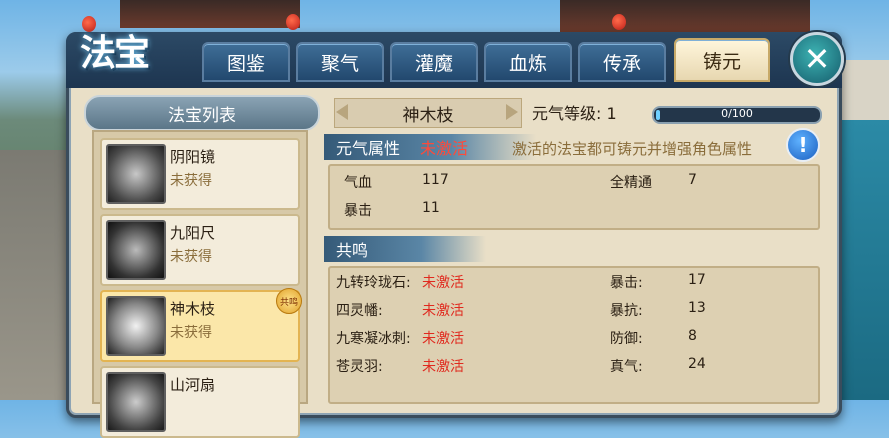  Describe the element at coordinates (359, 367) in the screenshot. I see `resonance-label: 苍灵羽:` at that location.